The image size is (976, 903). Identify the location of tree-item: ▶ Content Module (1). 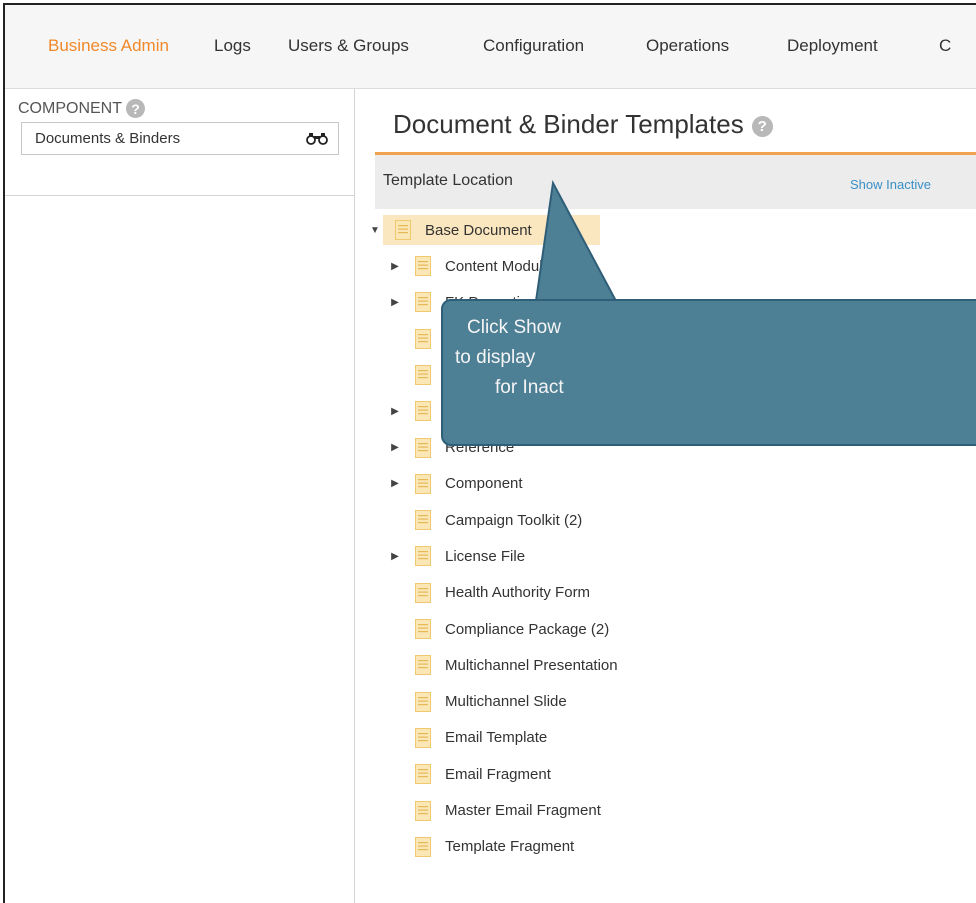
(481, 266).